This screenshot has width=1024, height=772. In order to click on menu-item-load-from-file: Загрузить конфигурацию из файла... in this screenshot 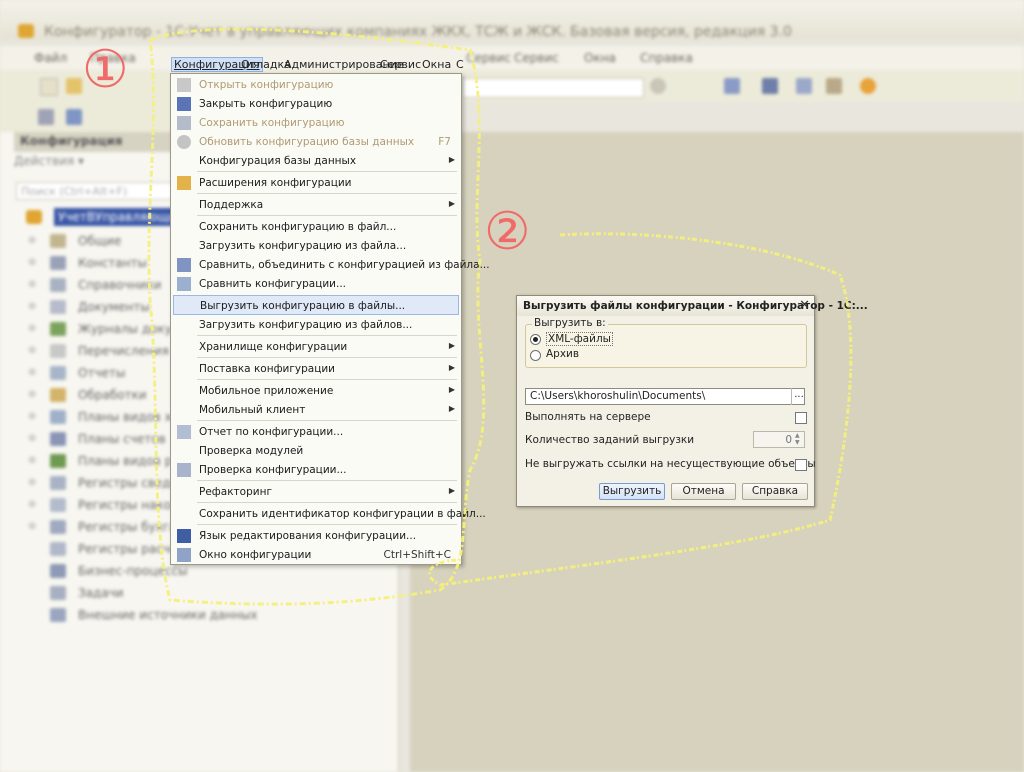, I will do `click(316, 246)`.